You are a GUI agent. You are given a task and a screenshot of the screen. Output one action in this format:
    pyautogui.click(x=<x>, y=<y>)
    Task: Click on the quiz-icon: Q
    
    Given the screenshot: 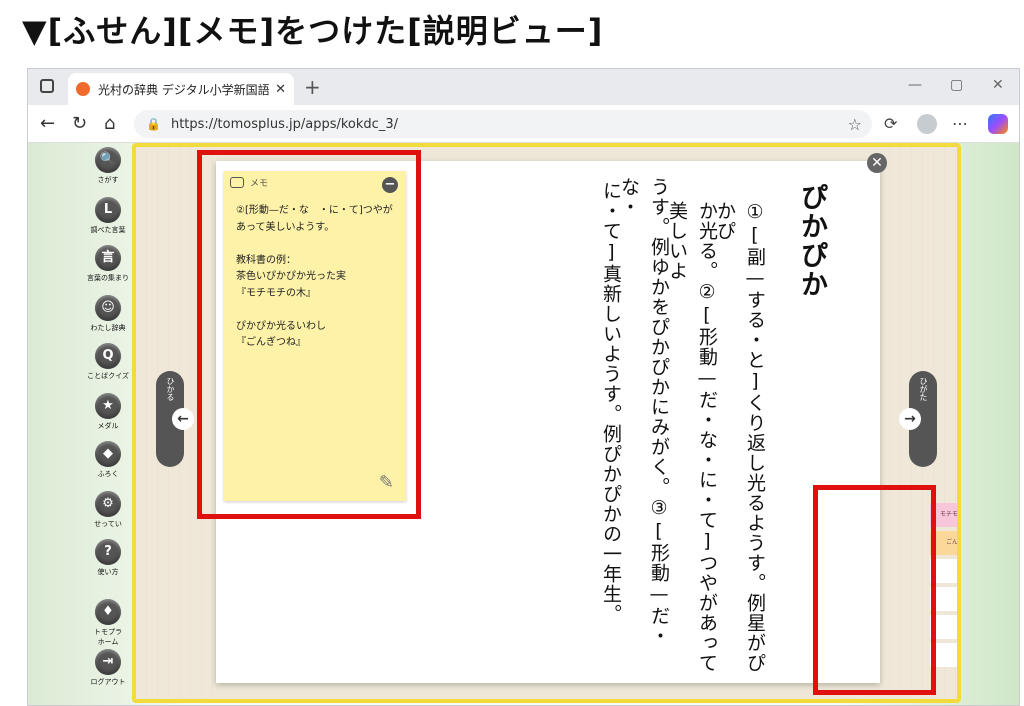 What is the action you would take?
    pyautogui.click(x=108, y=356)
    